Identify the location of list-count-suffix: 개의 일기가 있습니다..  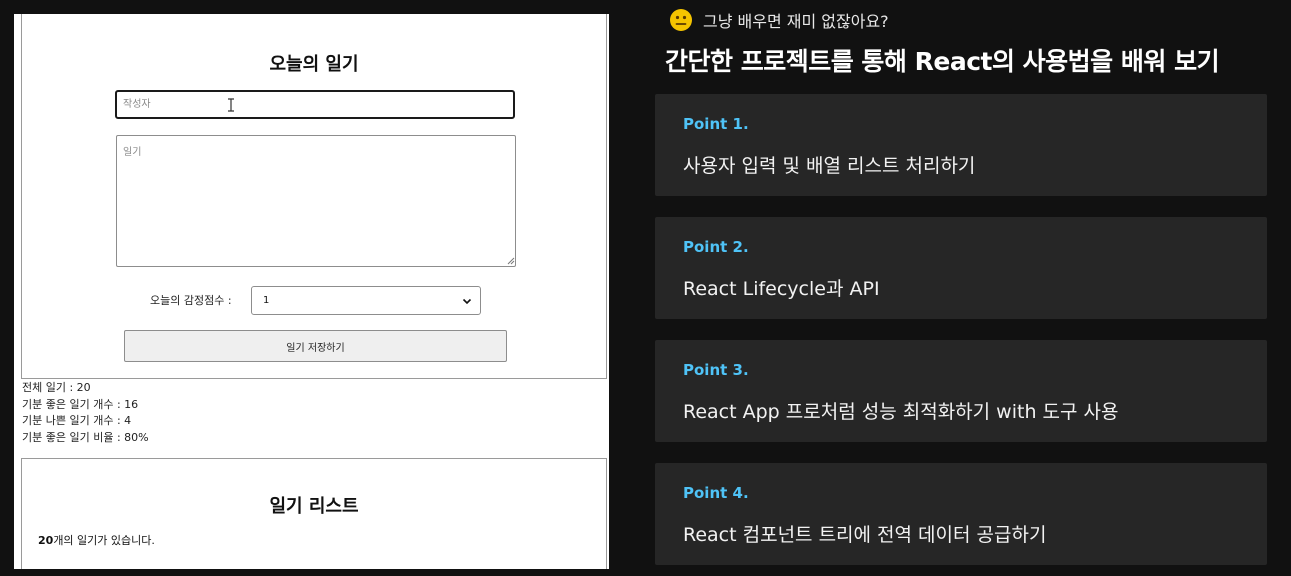
(104, 540).